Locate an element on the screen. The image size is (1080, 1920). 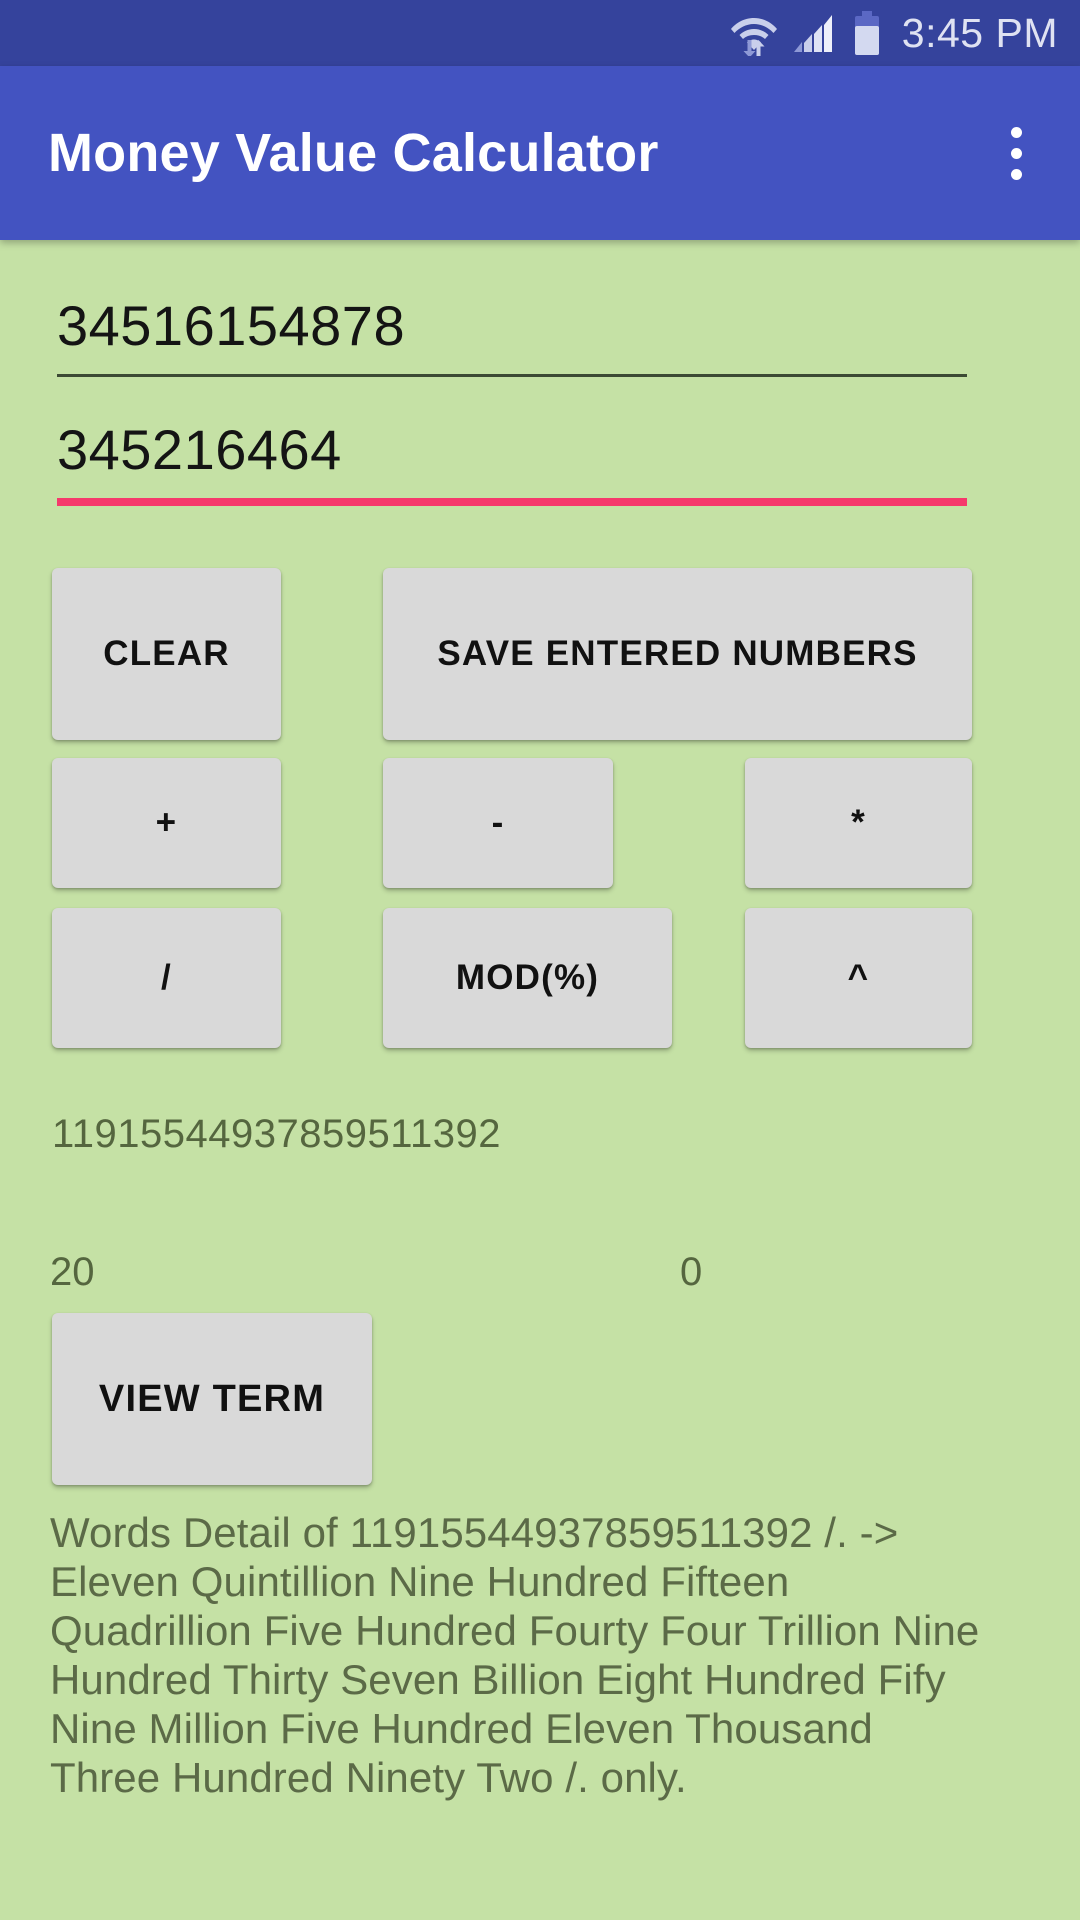
clear-button: CLEAR is located at coordinates (166, 654).